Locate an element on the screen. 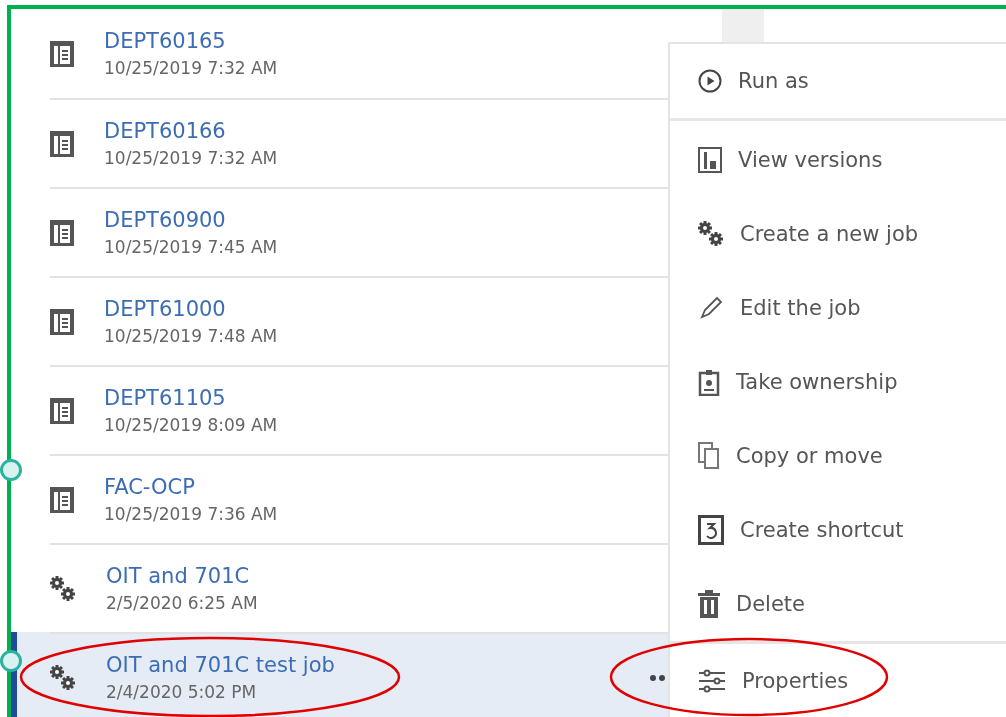 This screenshot has width=1006, height=717. menu-item: Run as is located at coordinates (838, 81).